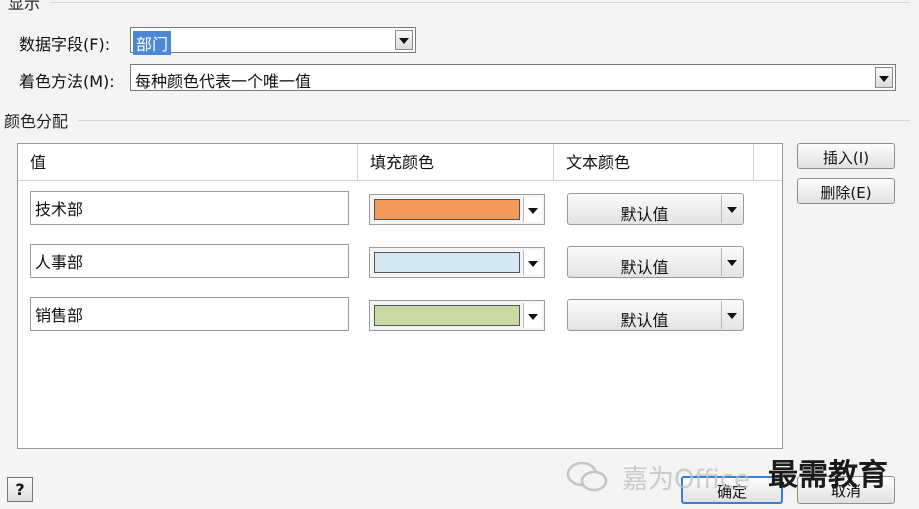  I want to click on color-assignment-title: 颜色分配, so click(36, 121).